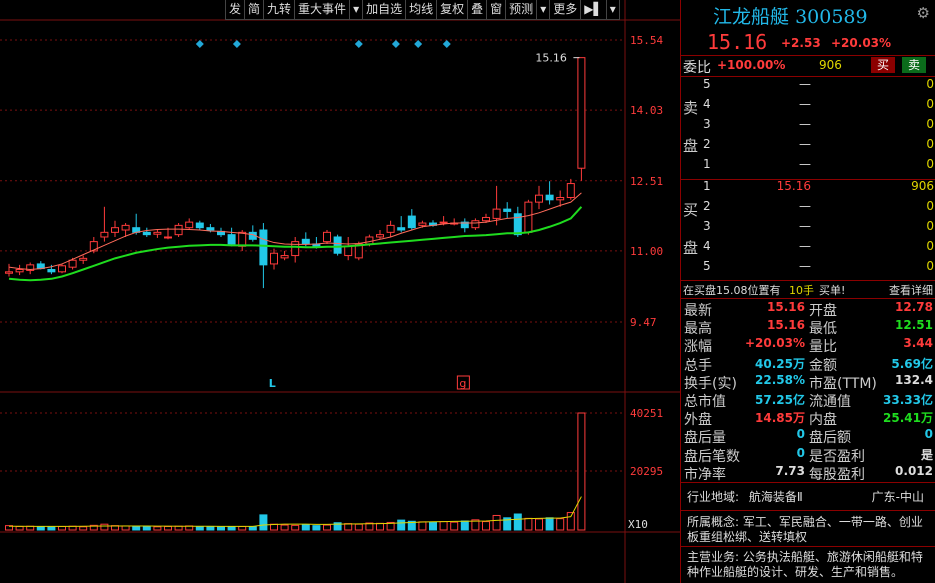 The height and width of the screenshot is (583, 935). What do you see at coordinates (914, 379) in the screenshot?
I see `stat-value: 132.4` at bounding box center [914, 379].